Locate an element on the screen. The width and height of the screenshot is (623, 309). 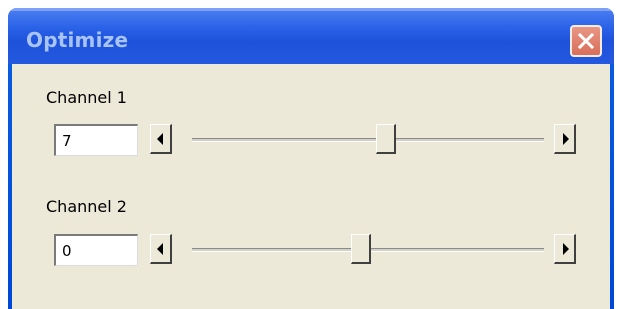
channel-1-slider-thumb is located at coordinates (386, 139).